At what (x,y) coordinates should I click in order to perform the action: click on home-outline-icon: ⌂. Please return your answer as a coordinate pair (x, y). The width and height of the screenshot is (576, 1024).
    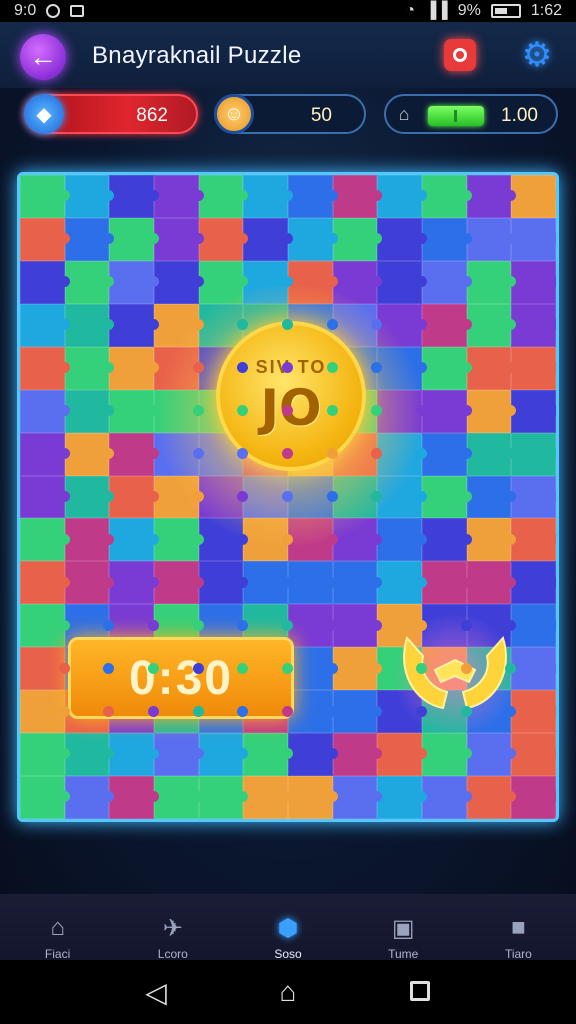
    Looking at the image, I should click on (288, 992).